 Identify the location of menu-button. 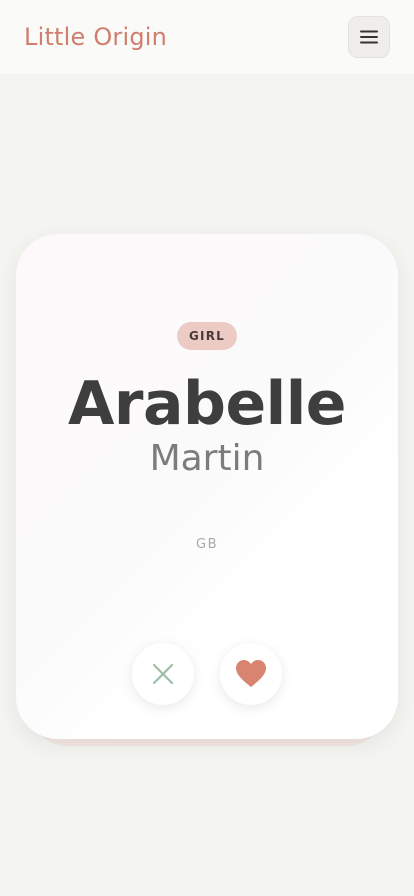
(369, 37).